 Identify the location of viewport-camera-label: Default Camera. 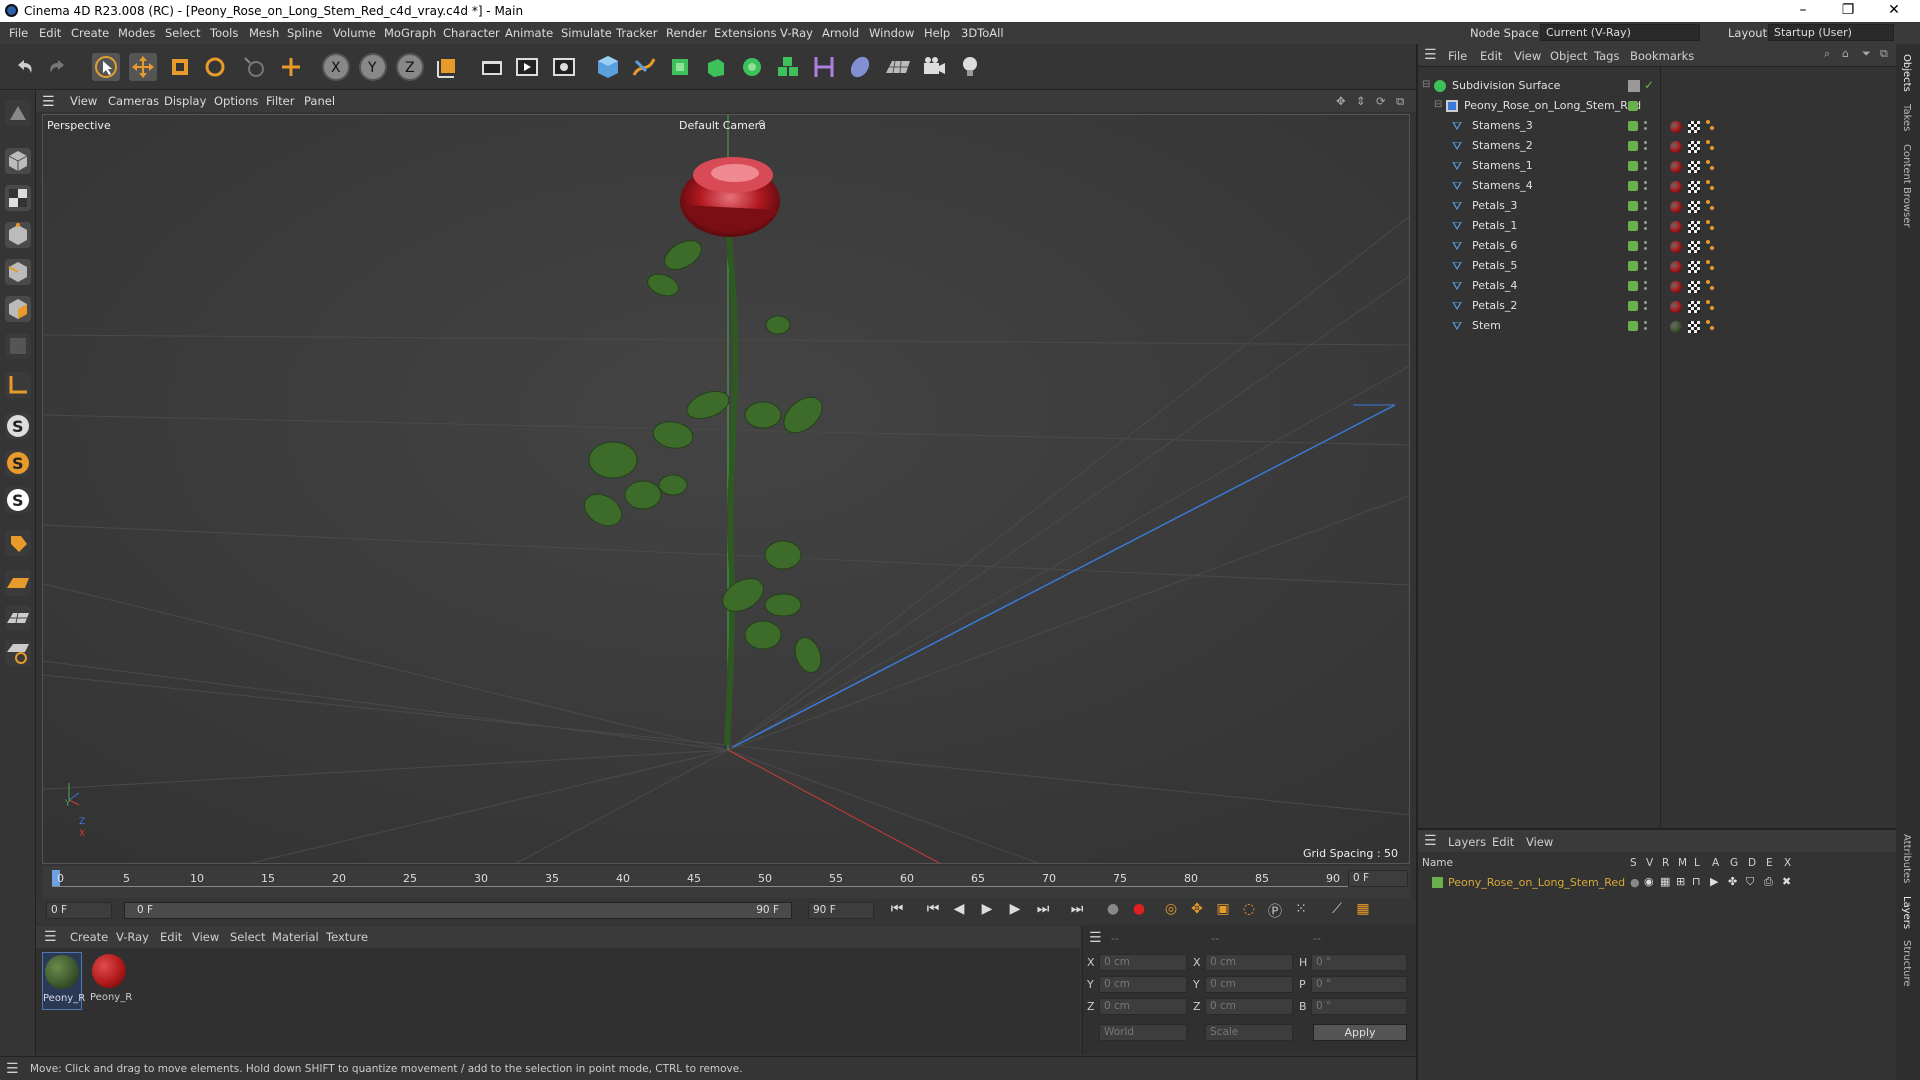
(722, 125).